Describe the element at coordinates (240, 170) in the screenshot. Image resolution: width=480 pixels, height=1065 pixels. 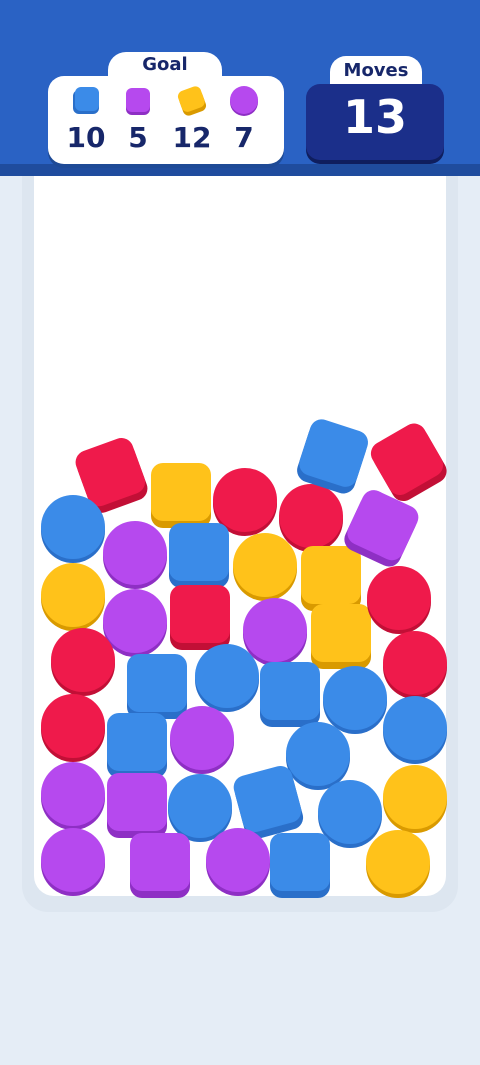
I see `top-bar-shadow` at that location.